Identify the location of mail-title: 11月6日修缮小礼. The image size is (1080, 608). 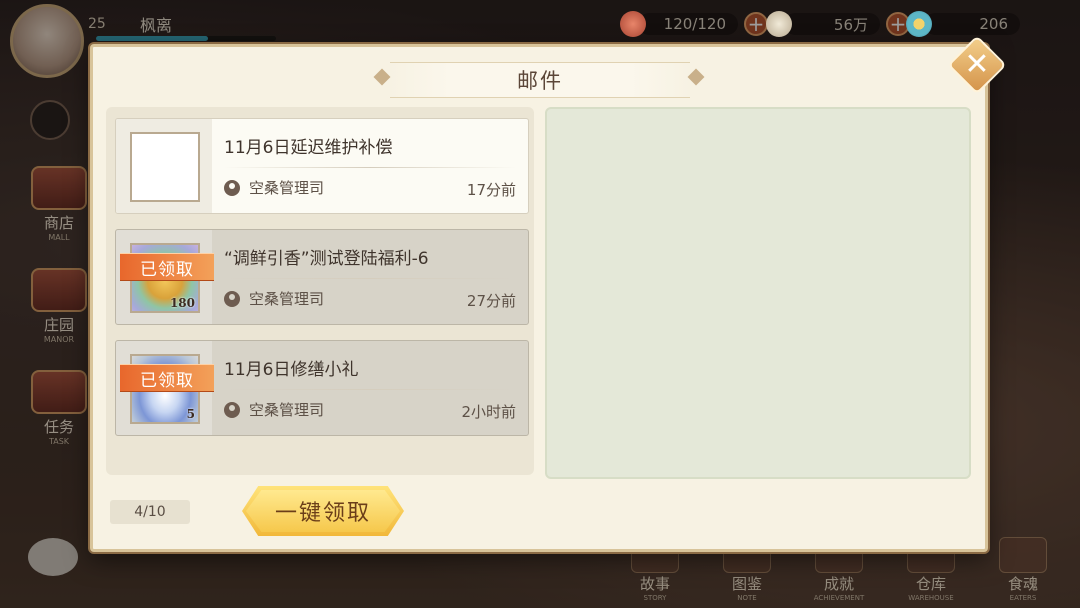
(291, 370).